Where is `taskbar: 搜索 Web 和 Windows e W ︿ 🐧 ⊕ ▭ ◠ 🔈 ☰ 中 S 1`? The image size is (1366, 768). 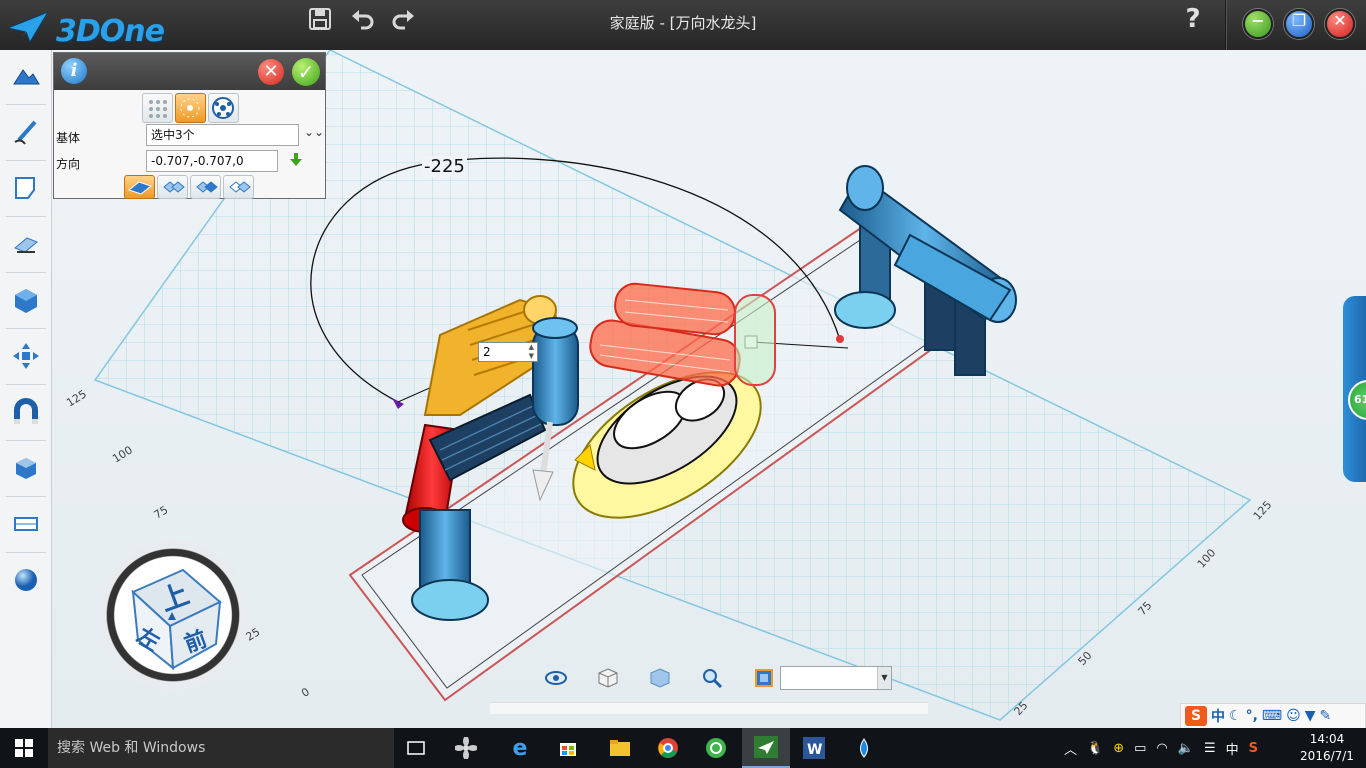 taskbar: 搜索 Web 和 Windows e W ︿ 🐧 ⊕ ▭ ◠ 🔈 ☰ 中 S 1 is located at coordinates (683, 748).